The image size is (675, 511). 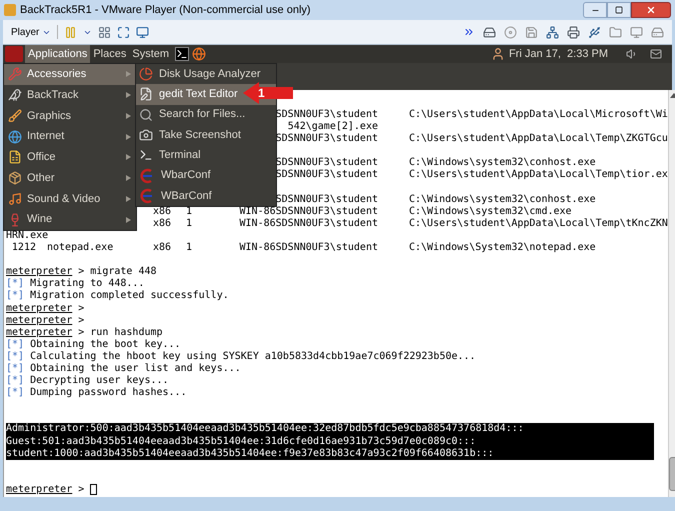 What do you see at coordinates (538, 139) in the screenshot?
I see `process-cell: C:\Users\student\AppData\Local\Temp\ZKGTGcu` at bounding box center [538, 139].